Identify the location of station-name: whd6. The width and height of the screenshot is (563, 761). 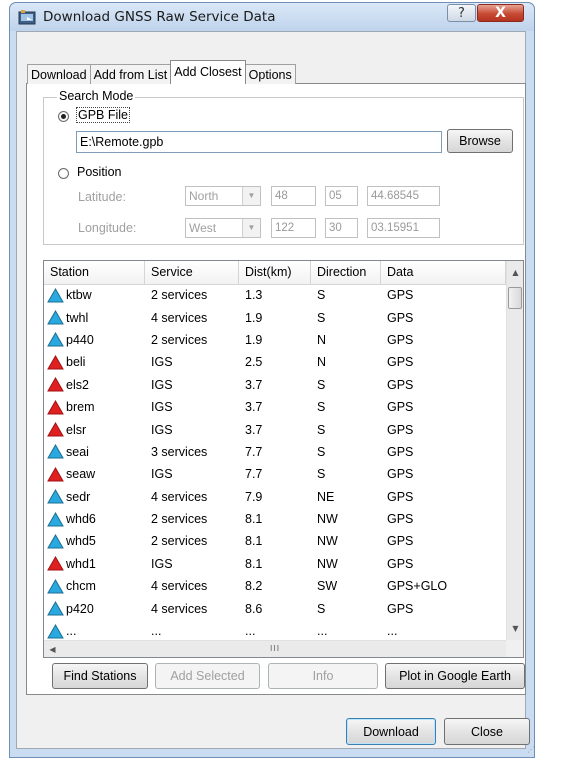
(81, 519).